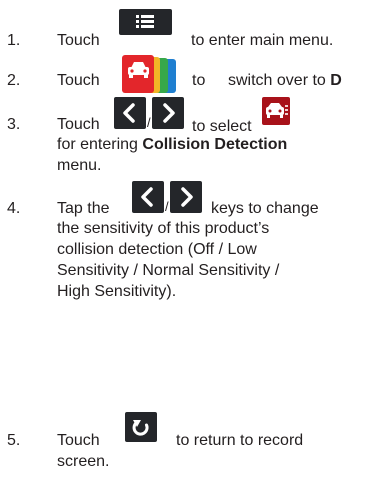 This screenshot has height=484, width=371. I want to click on car-collision-icon, so click(276, 111).